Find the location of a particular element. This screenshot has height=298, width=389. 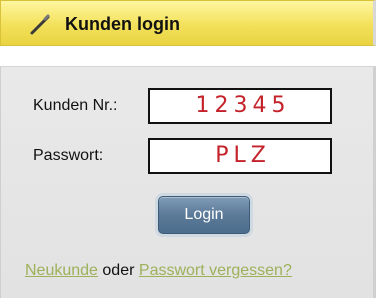

footer-separator: oder is located at coordinates (118, 270).